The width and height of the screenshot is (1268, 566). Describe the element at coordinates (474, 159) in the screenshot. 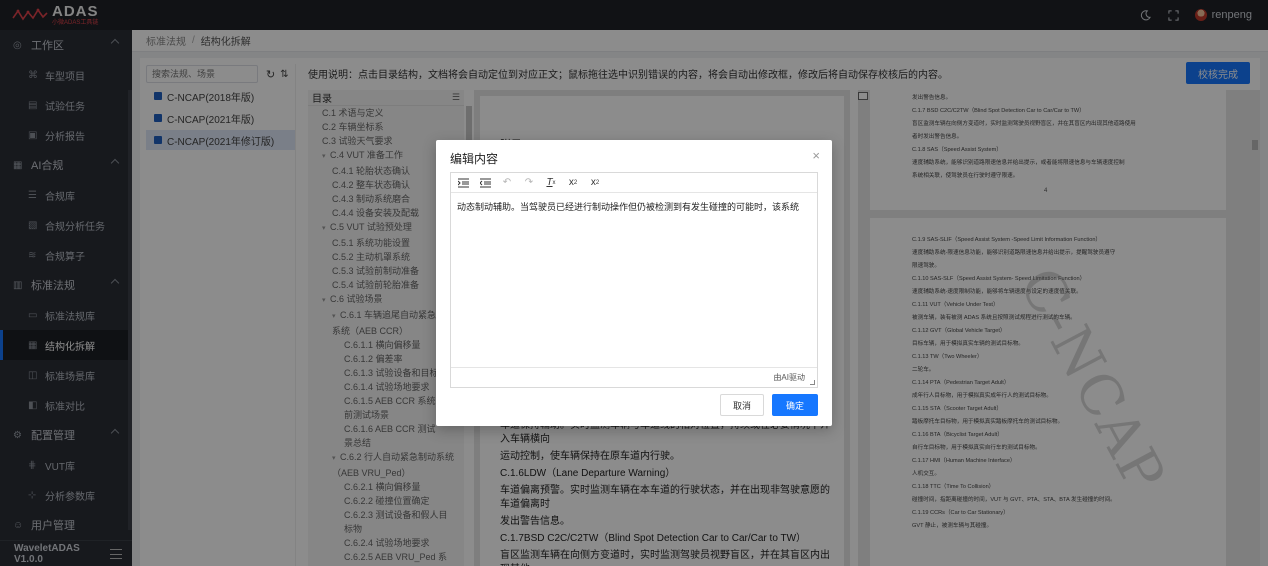

I see `dialog-title: 编辑内容` at that location.